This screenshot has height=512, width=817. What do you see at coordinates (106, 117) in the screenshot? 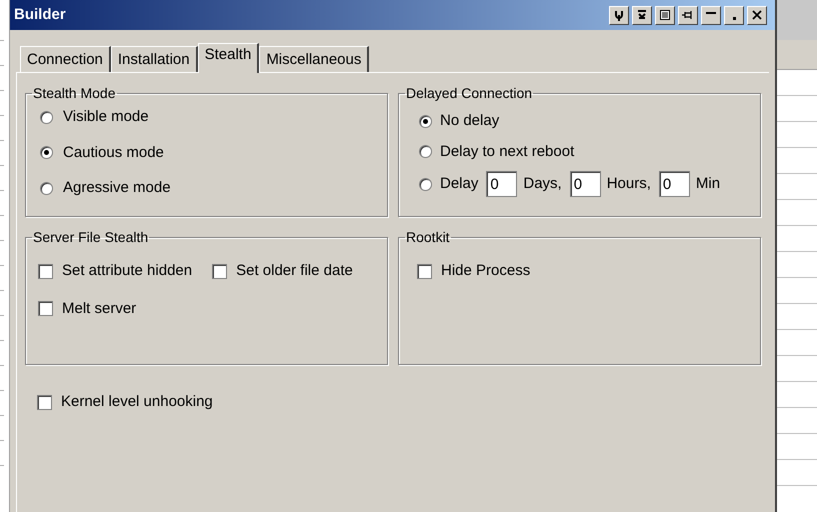
I see `radio-label: Visible mode` at bounding box center [106, 117].